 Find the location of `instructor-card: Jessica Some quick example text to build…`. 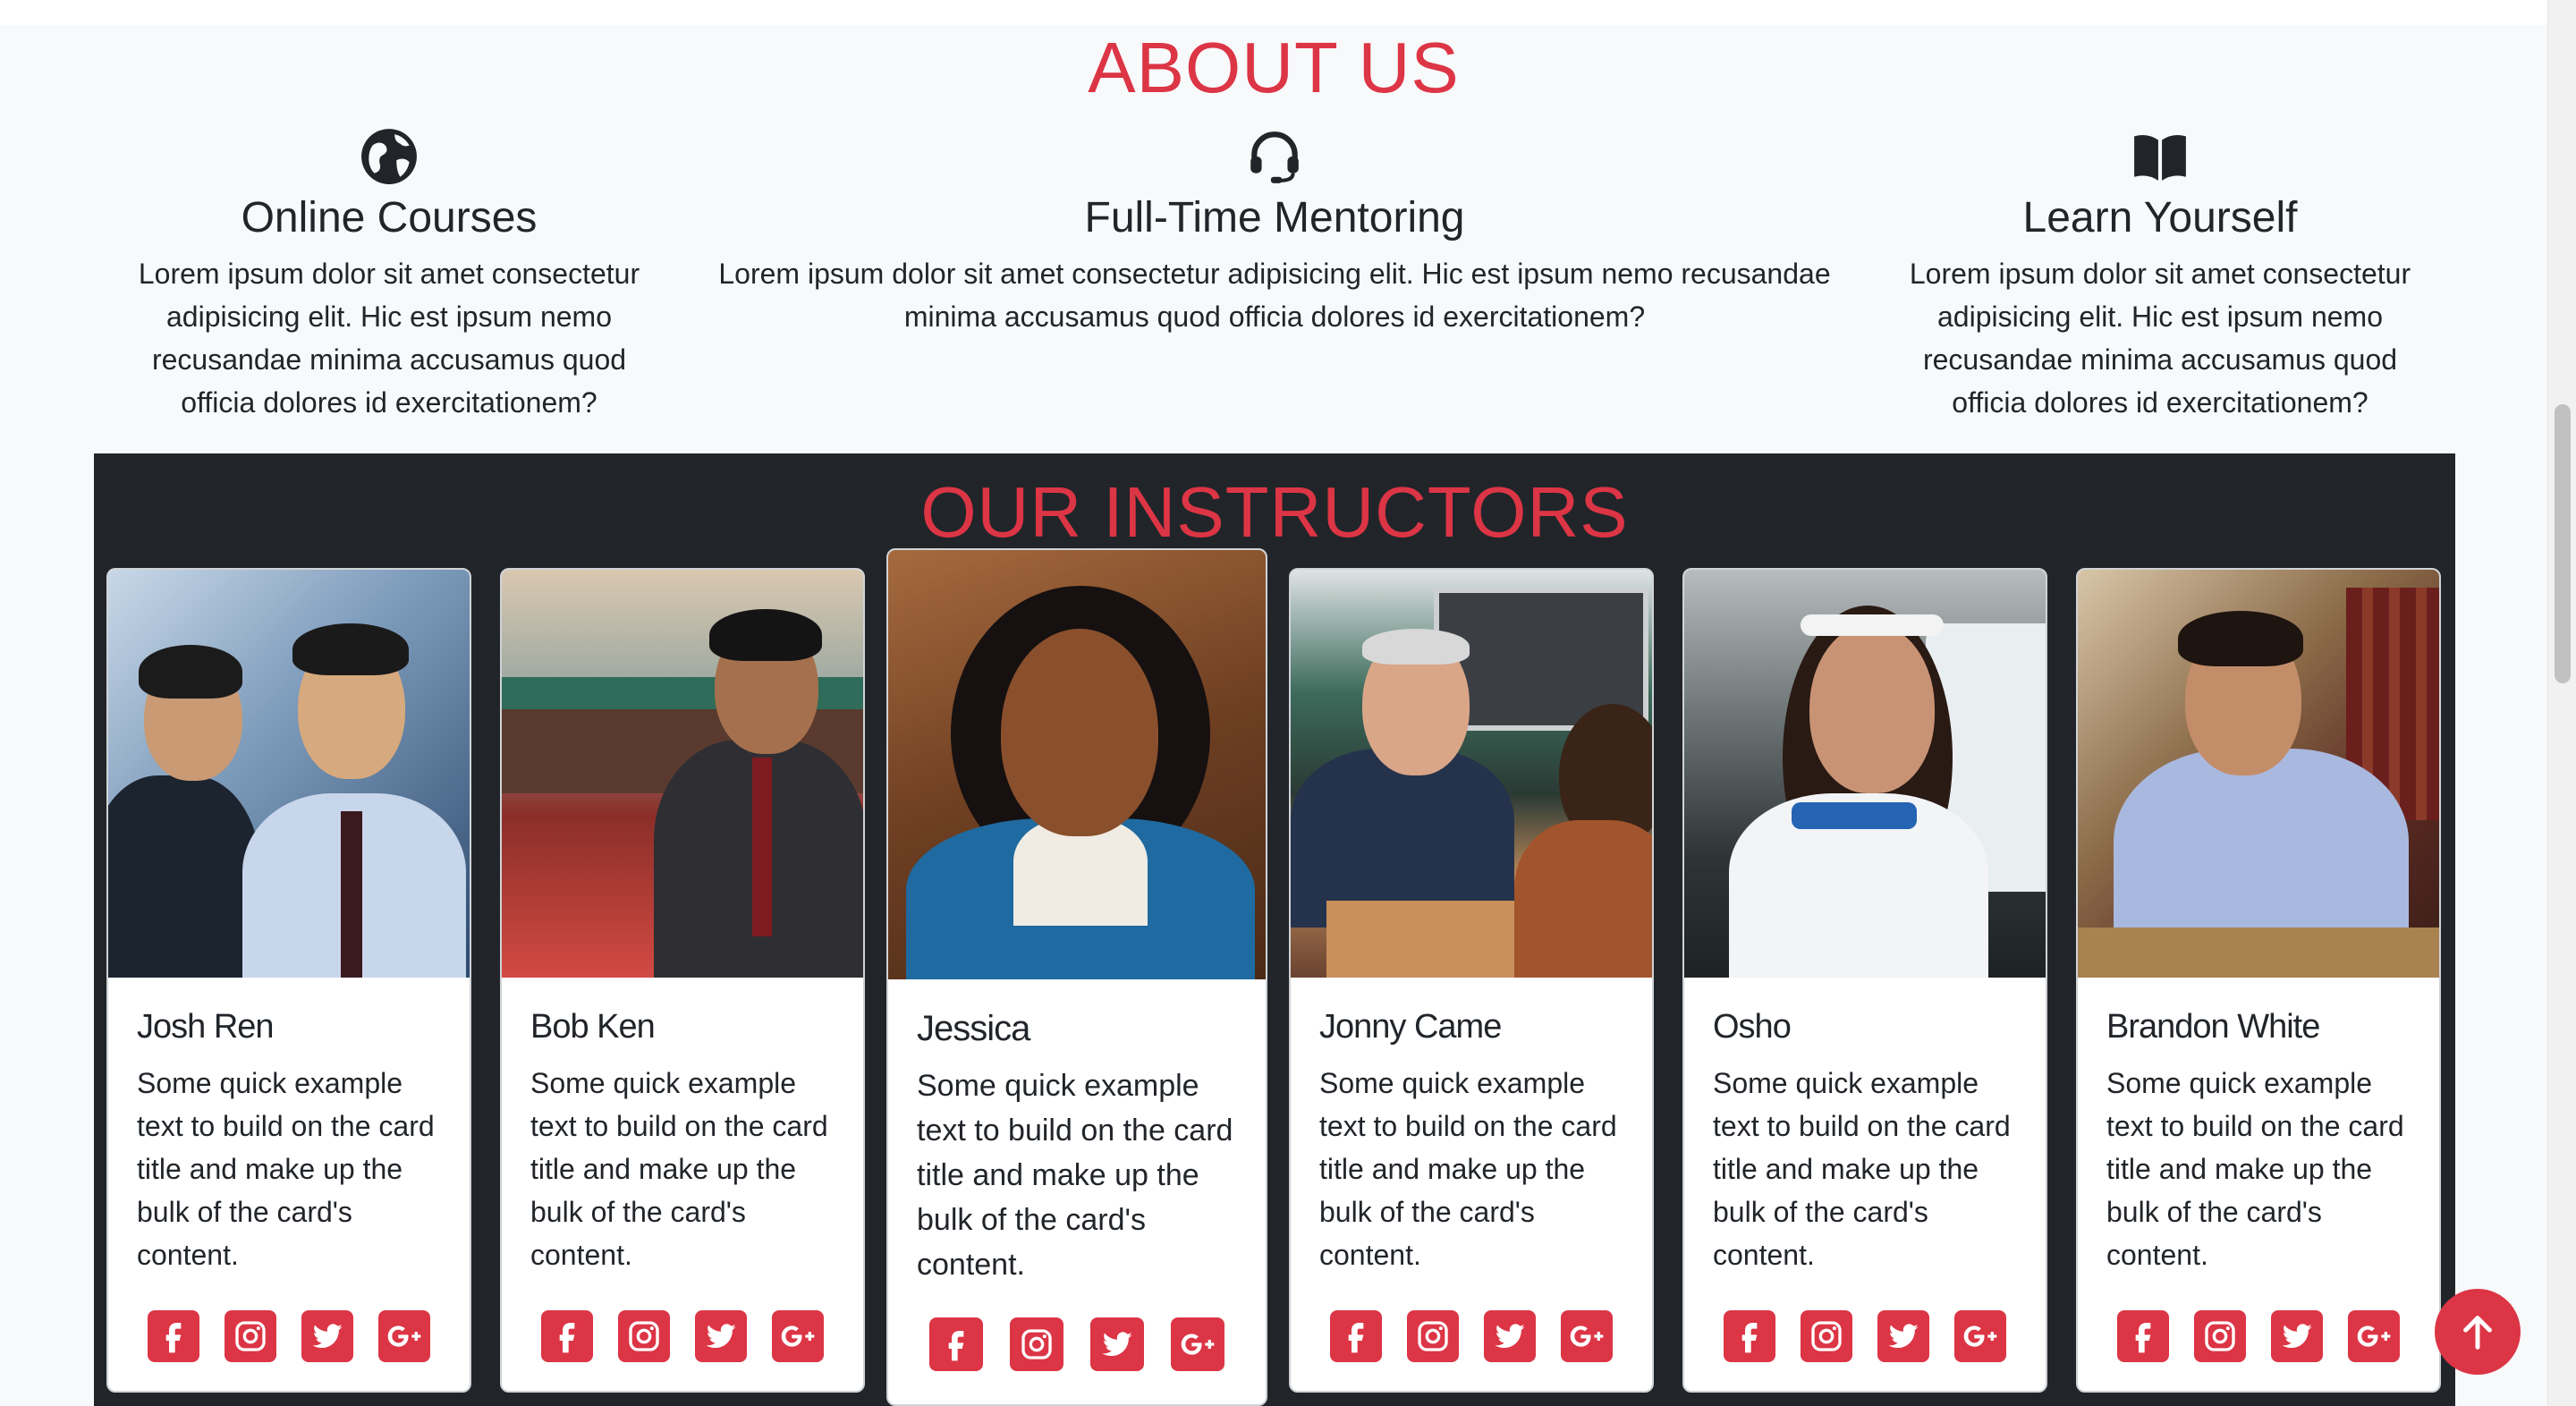

instructor-card: Jessica Some quick example text to build… is located at coordinates (1076, 977).